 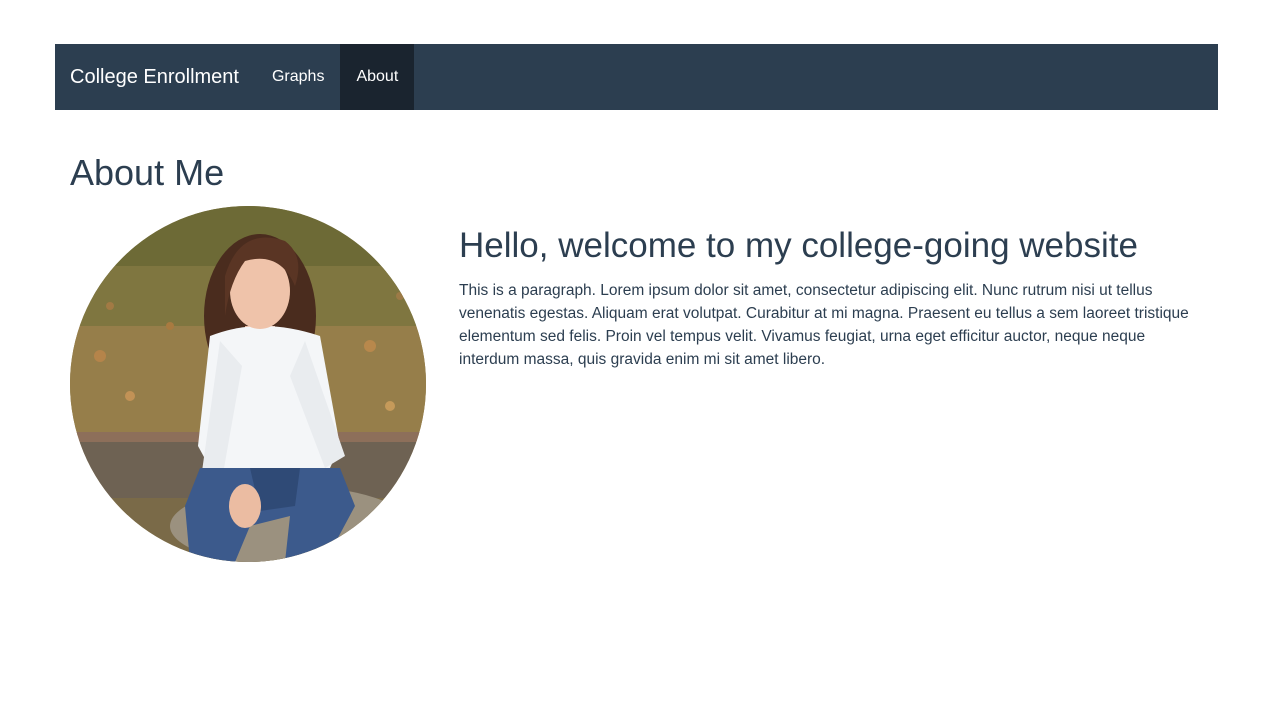 I want to click on page-title: About Me, so click(x=147, y=172).